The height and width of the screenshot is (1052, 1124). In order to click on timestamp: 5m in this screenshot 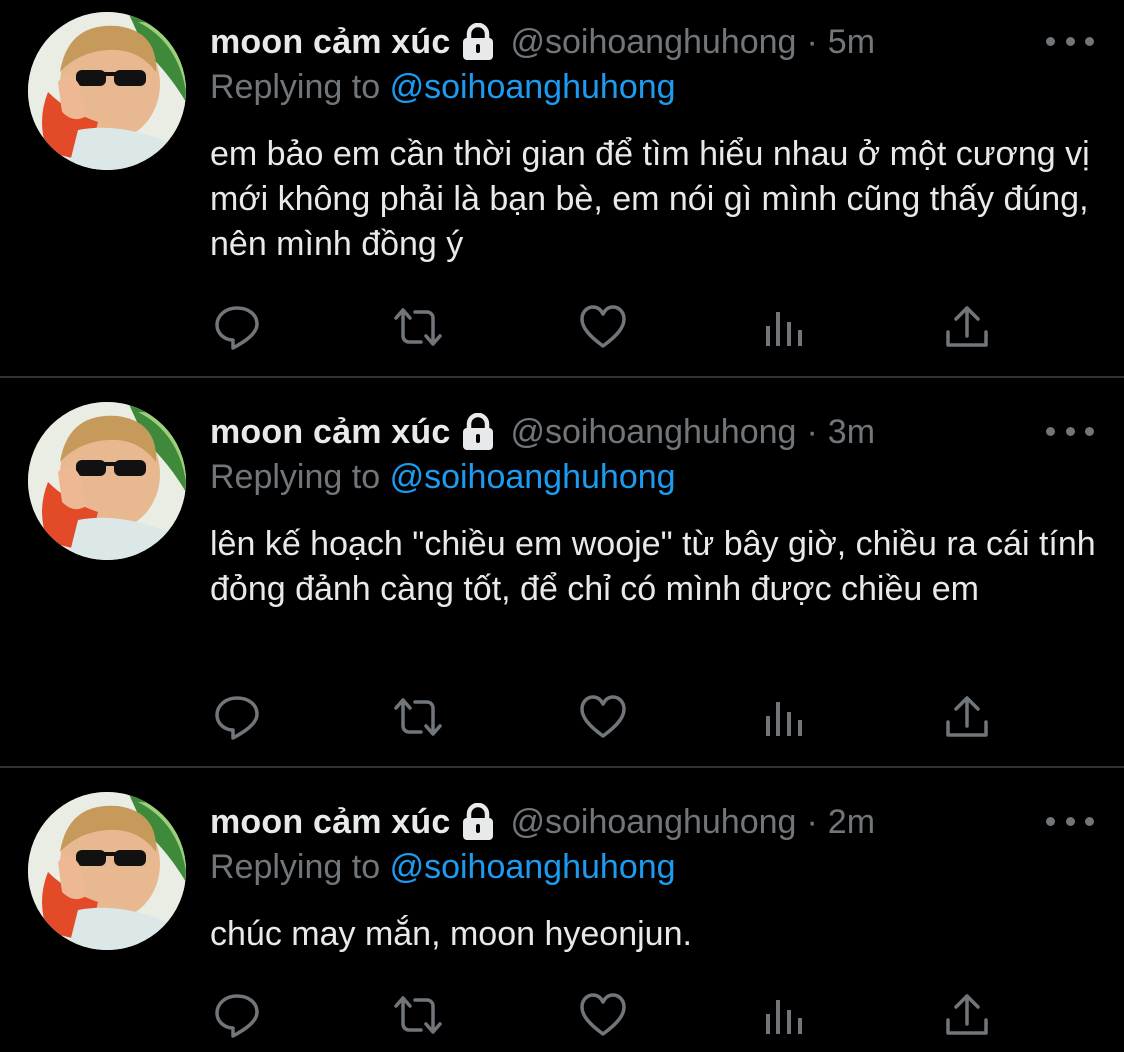, I will do `click(851, 42)`.